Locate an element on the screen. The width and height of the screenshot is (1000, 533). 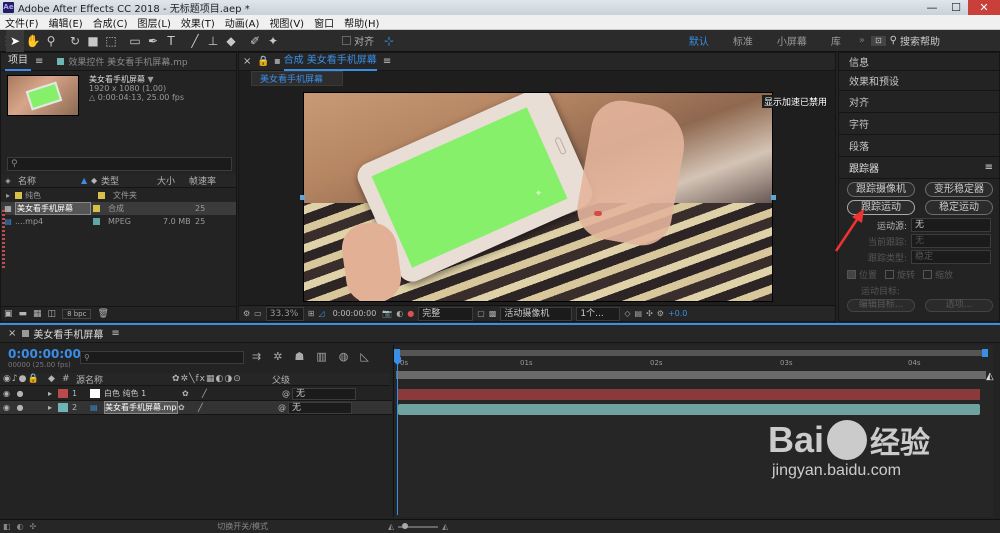
workspace-small-screen: 小屏幕 is located at coordinates (792, 40).